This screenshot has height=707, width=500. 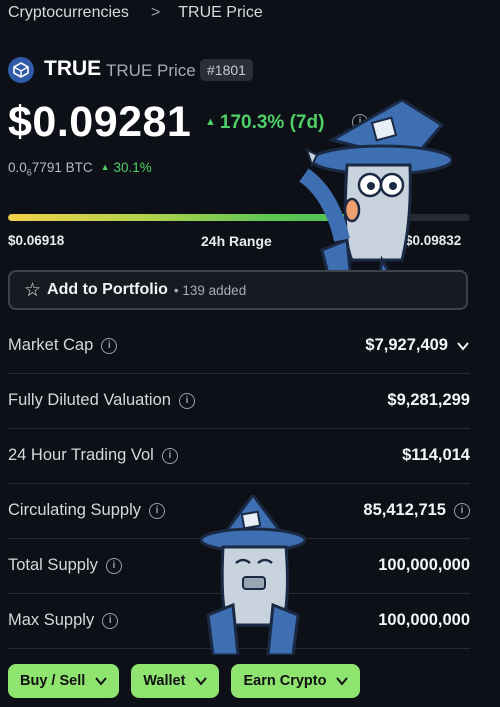 I want to click on stat-row-fdv: Fully Diluted Valuation i $9,281,299, so click(x=239, y=401).